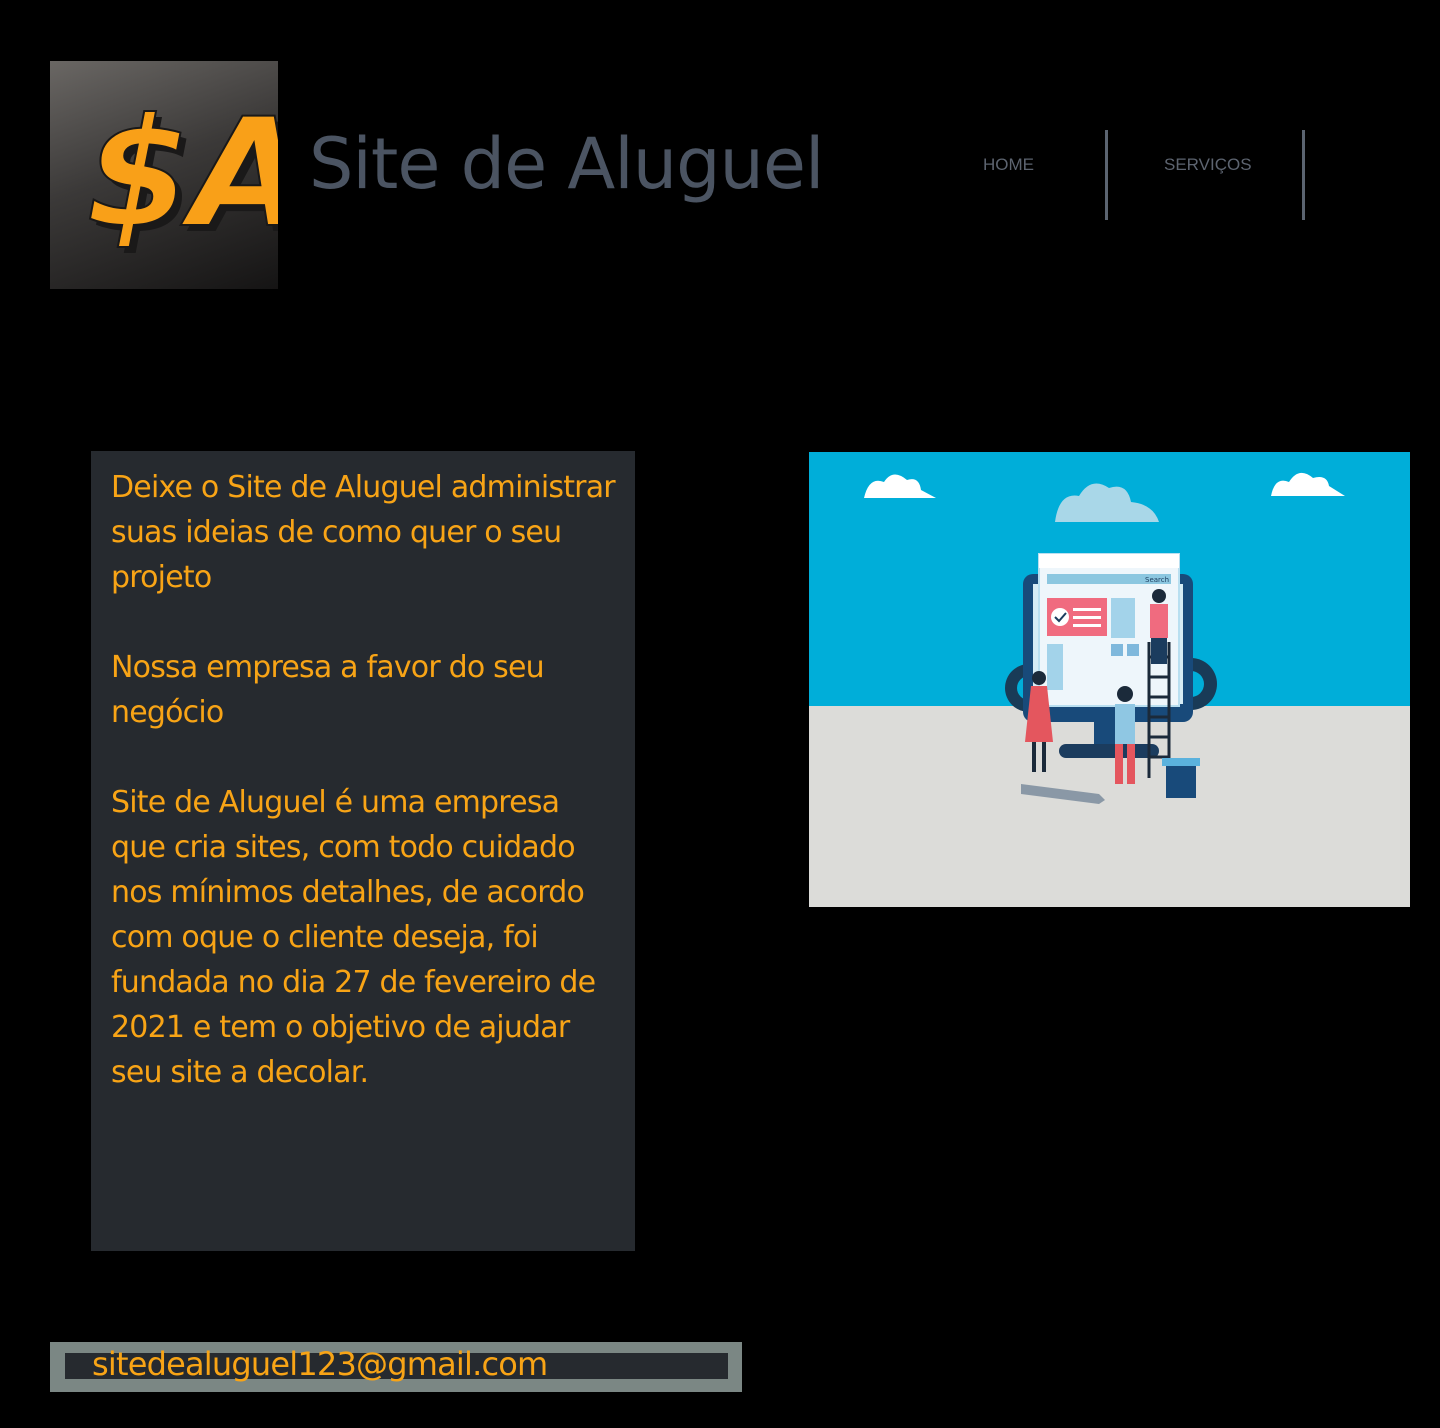  What do you see at coordinates (1008, 165) in the screenshot?
I see `nav-home-link: HOME` at bounding box center [1008, 165].